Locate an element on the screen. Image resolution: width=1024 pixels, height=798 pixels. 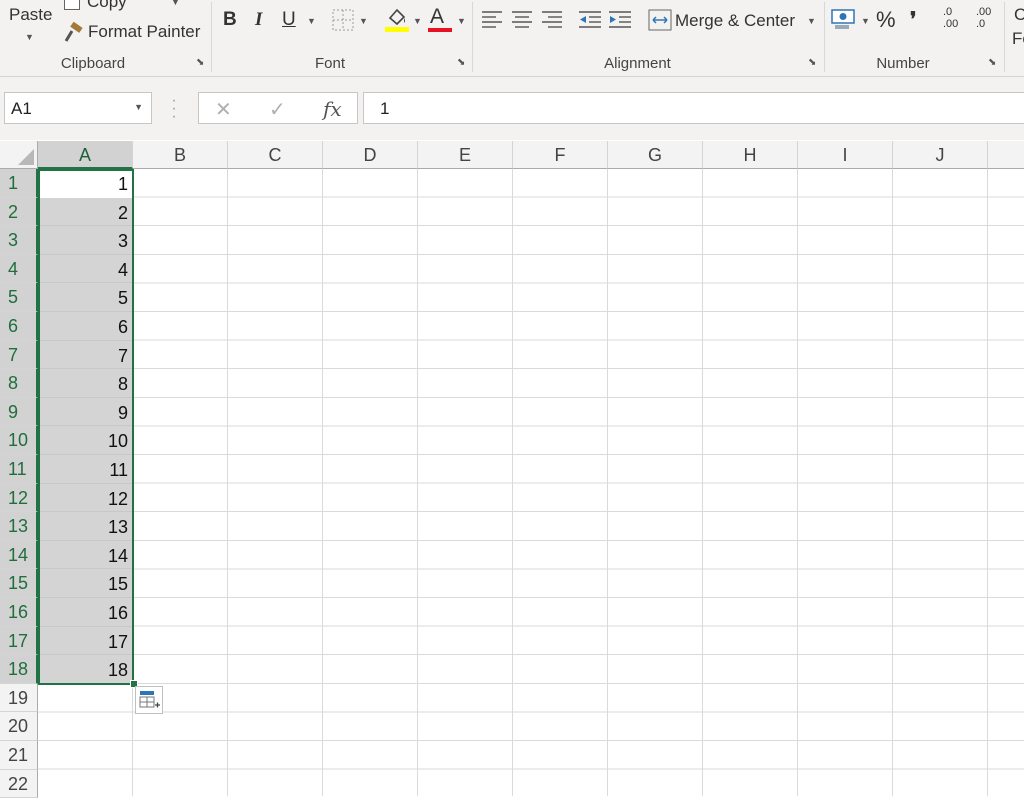
merge-center-button: Merge & Center ▼ is located at coordinates (732, 21).